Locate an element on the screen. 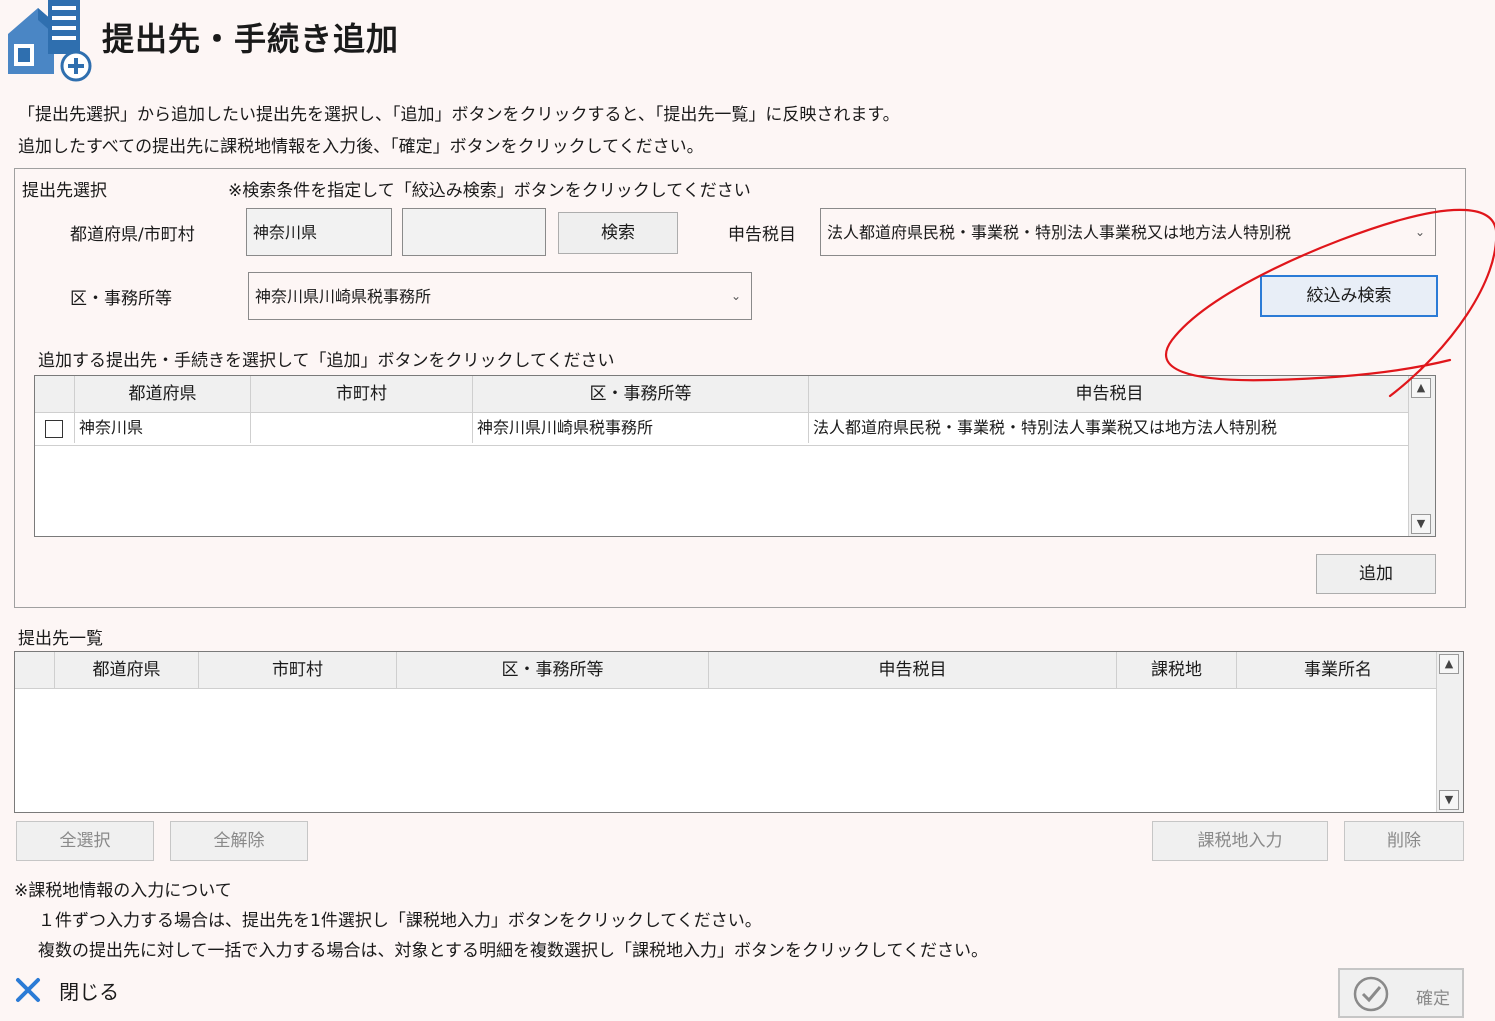  cell-office: 神奈川県川崎県税事務所 is located at coordinates (641, 428).